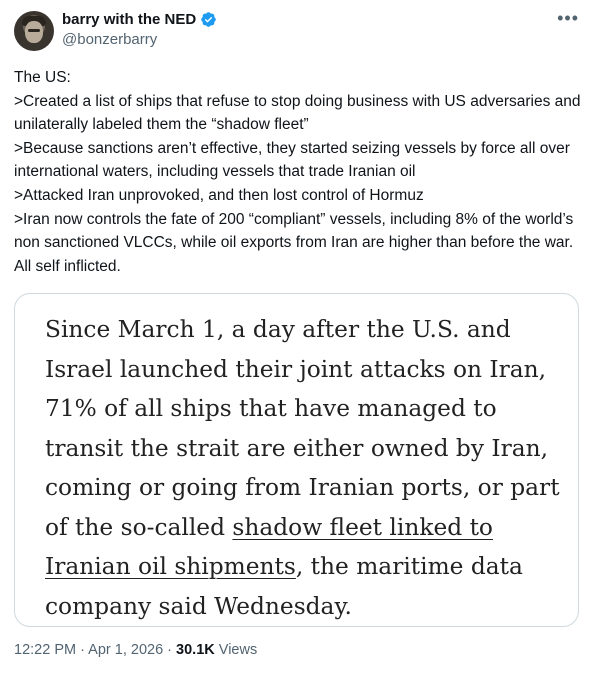  Describe the element at coordinates (195, 650) in the screenshot. I see `views-count: 30.1K` at that location.